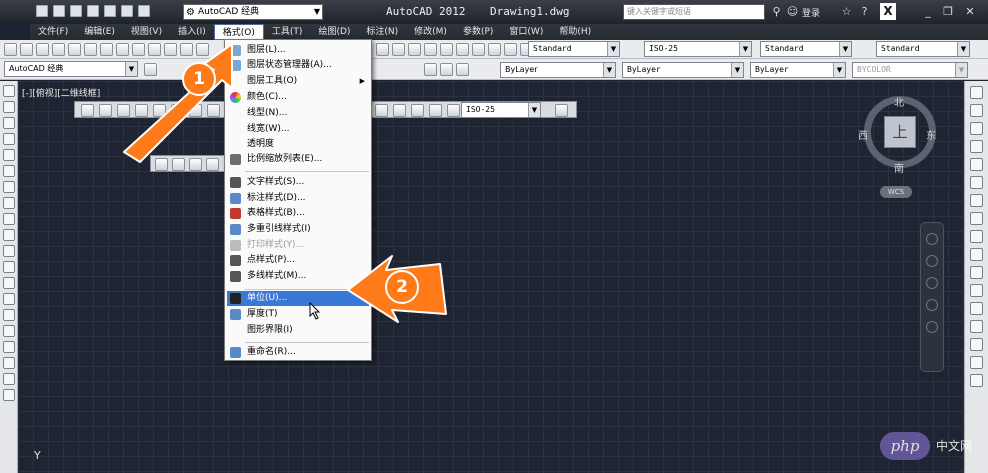 The image size is (988, 473). I want to click on arrow-1-shape, so click(178, 103).